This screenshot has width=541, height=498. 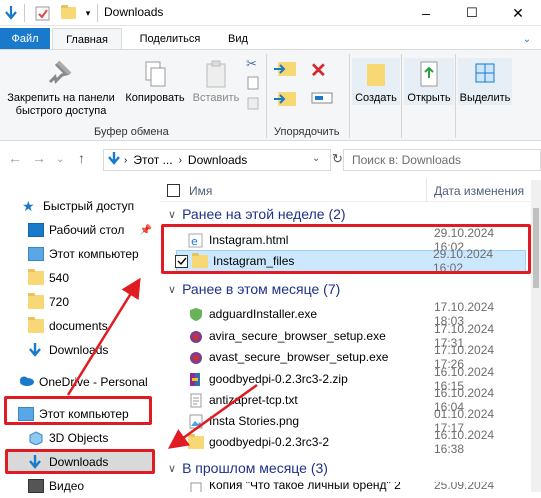 What do you see at coordinates (162, 363) in the screenshot?
I see `annotation-arrows` at bounding box center [162, 363].